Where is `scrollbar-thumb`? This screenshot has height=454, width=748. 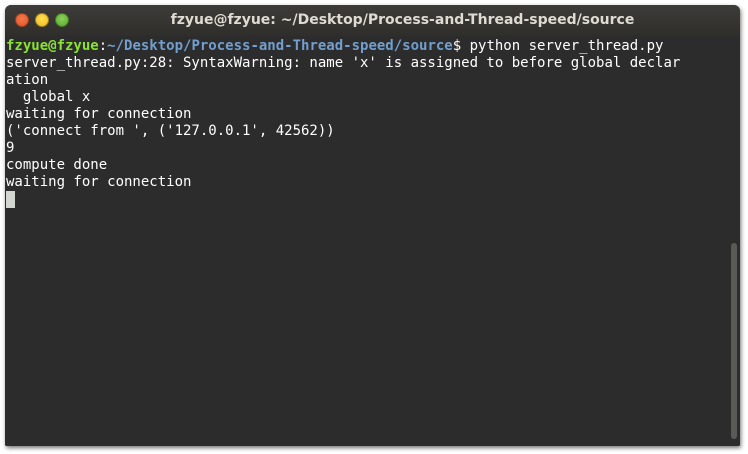
scrollbar-thumb is located at coordinates (734, 341).